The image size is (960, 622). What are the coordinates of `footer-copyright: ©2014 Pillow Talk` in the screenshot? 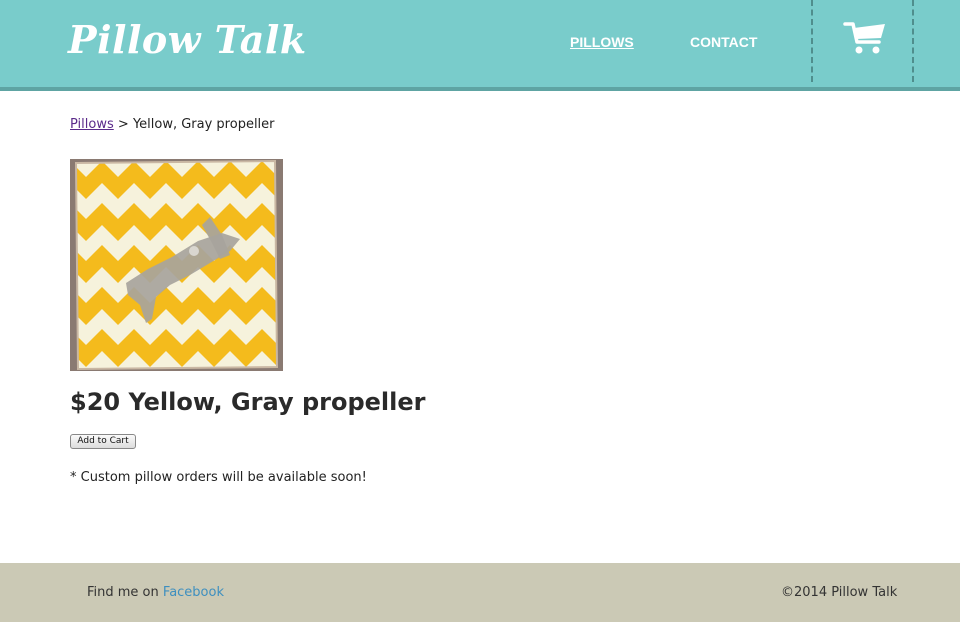 It's located at (839, 592).